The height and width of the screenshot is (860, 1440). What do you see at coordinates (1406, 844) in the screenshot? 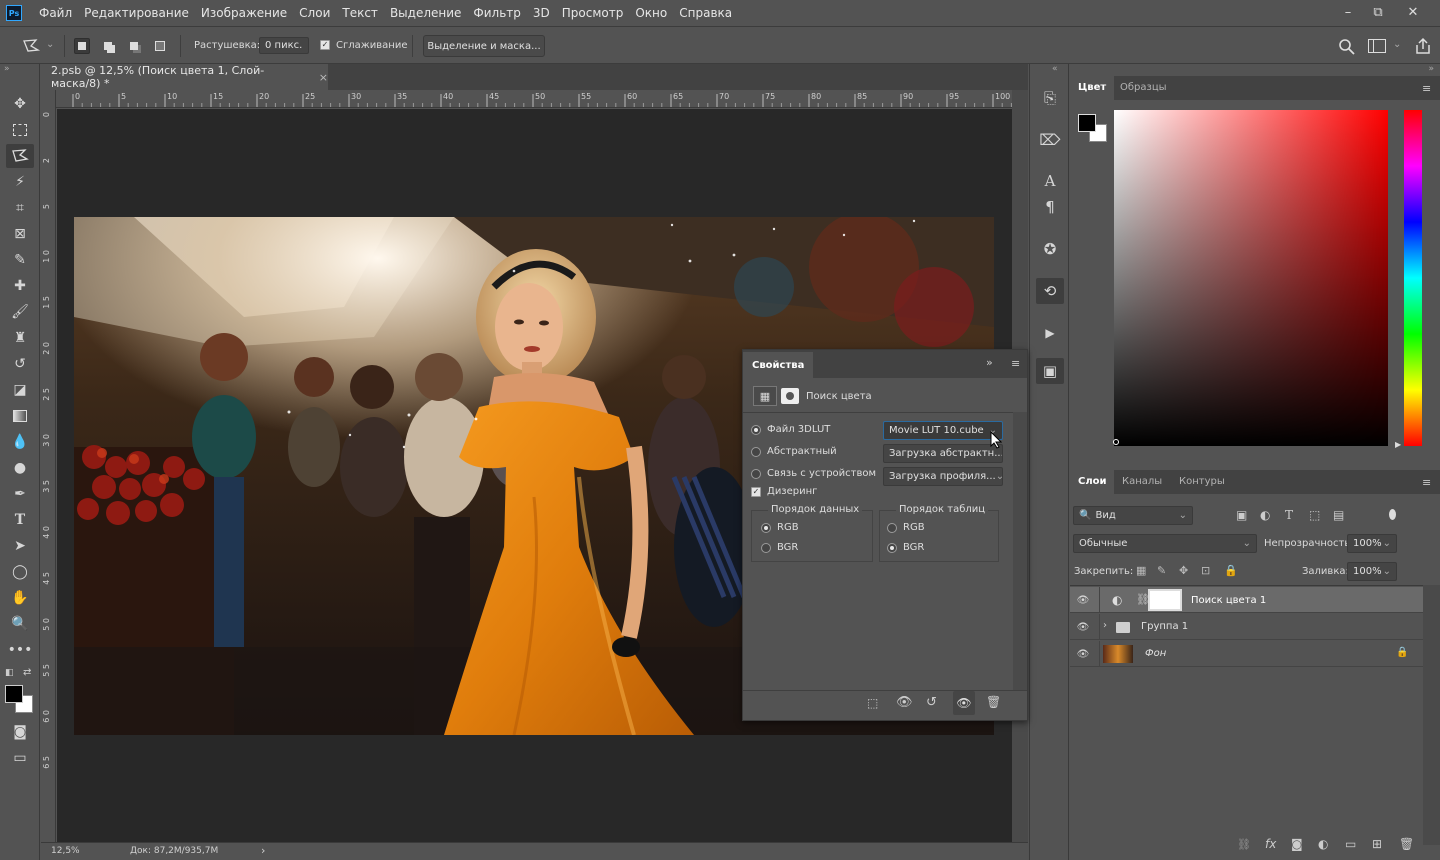
I see `delete-layer-icon: 🗑` at bounding box center [1406, 844].